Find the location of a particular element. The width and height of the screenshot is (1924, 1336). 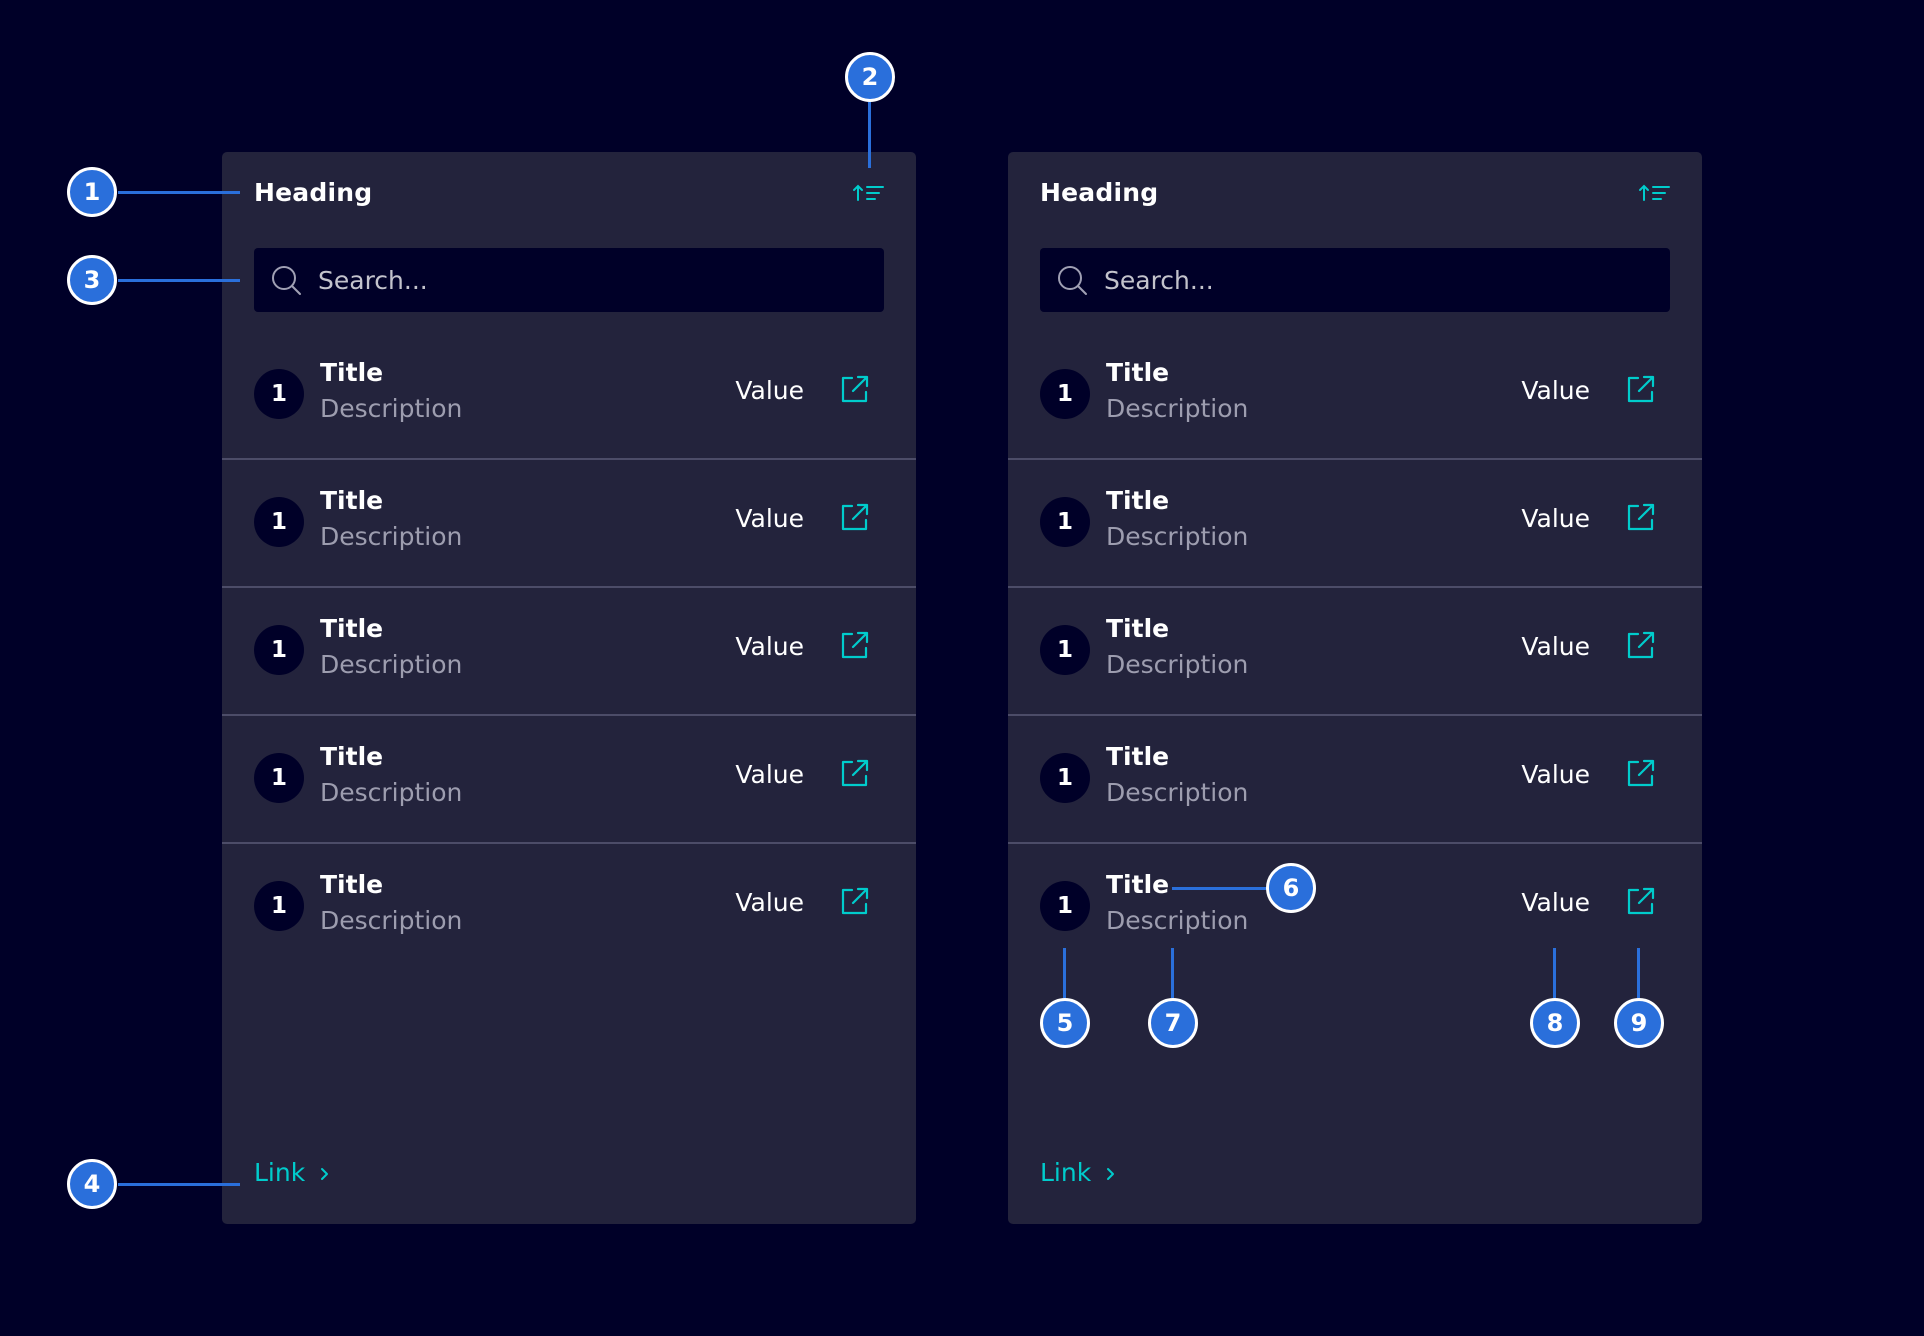

callout-marker-search: 3 is located at coordinates (92, 280).